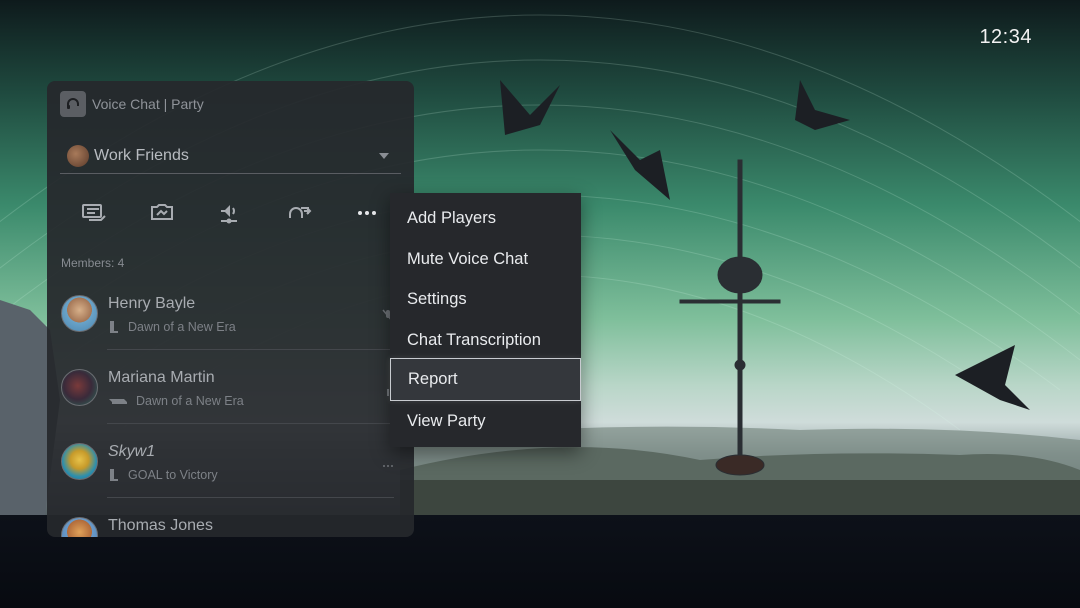  I want to click on share-screen-button, so click(94, 213).